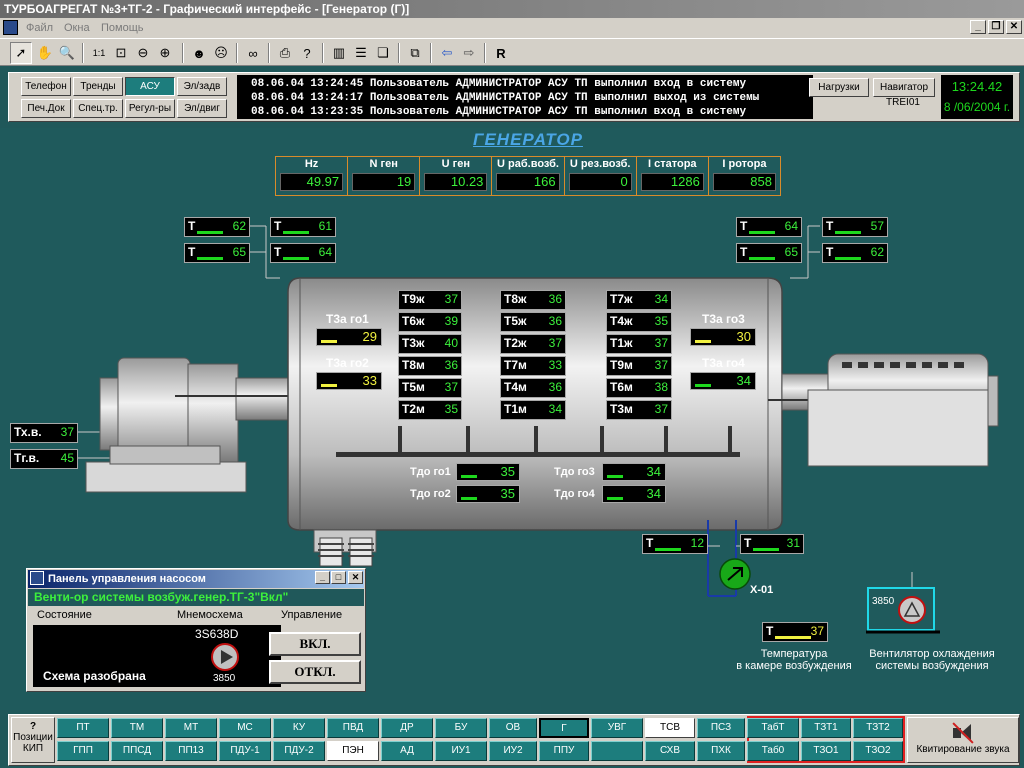 The height and width of the screenshot is (768, 1024). Describe the element at coordinates (904, 87) in the screenshot. I see `navigator-button: Навигатор` at that location.